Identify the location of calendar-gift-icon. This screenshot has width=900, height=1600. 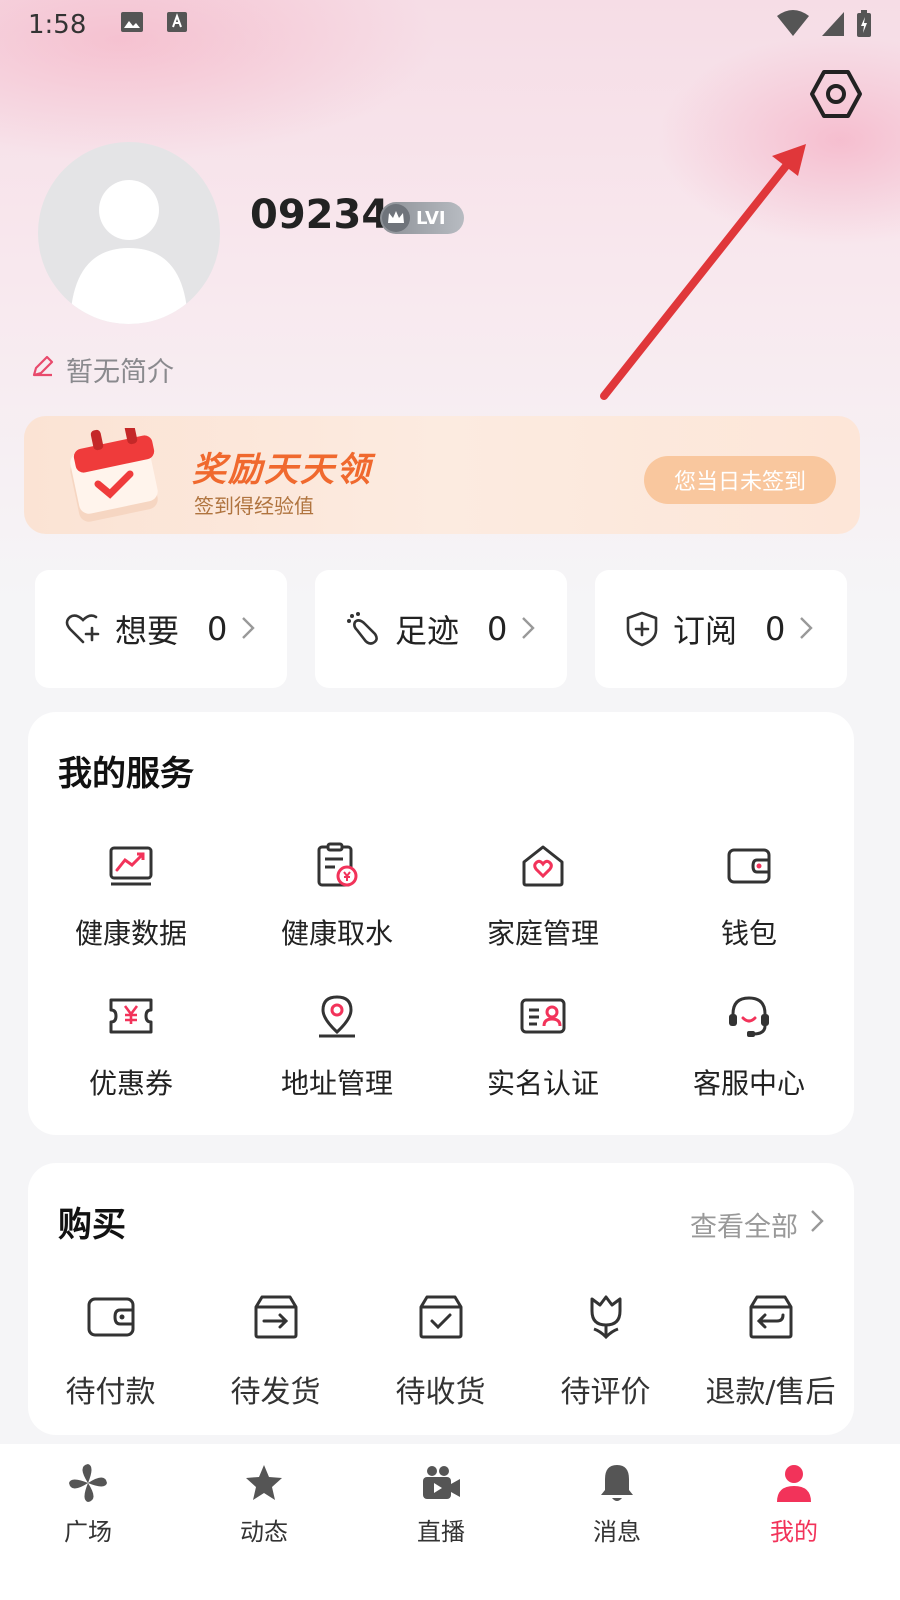
(114, 475).